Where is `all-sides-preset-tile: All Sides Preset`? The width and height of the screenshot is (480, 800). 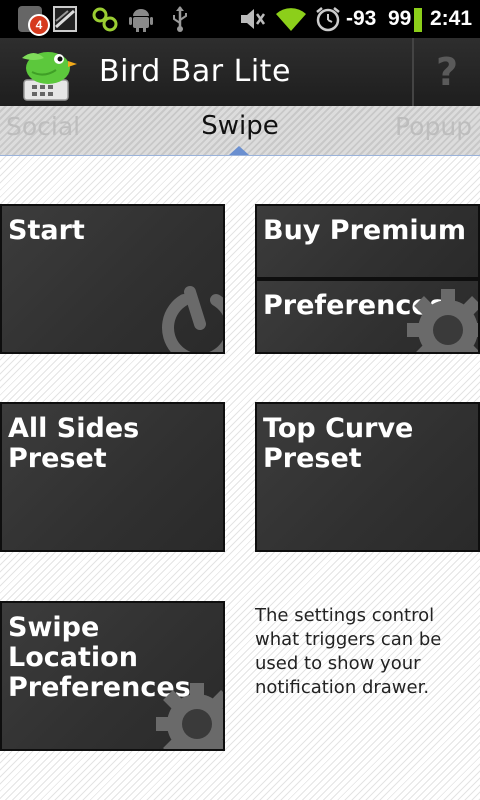 all-sides-preset-tile: All Sides Preset is located at coordinates (112, 477).